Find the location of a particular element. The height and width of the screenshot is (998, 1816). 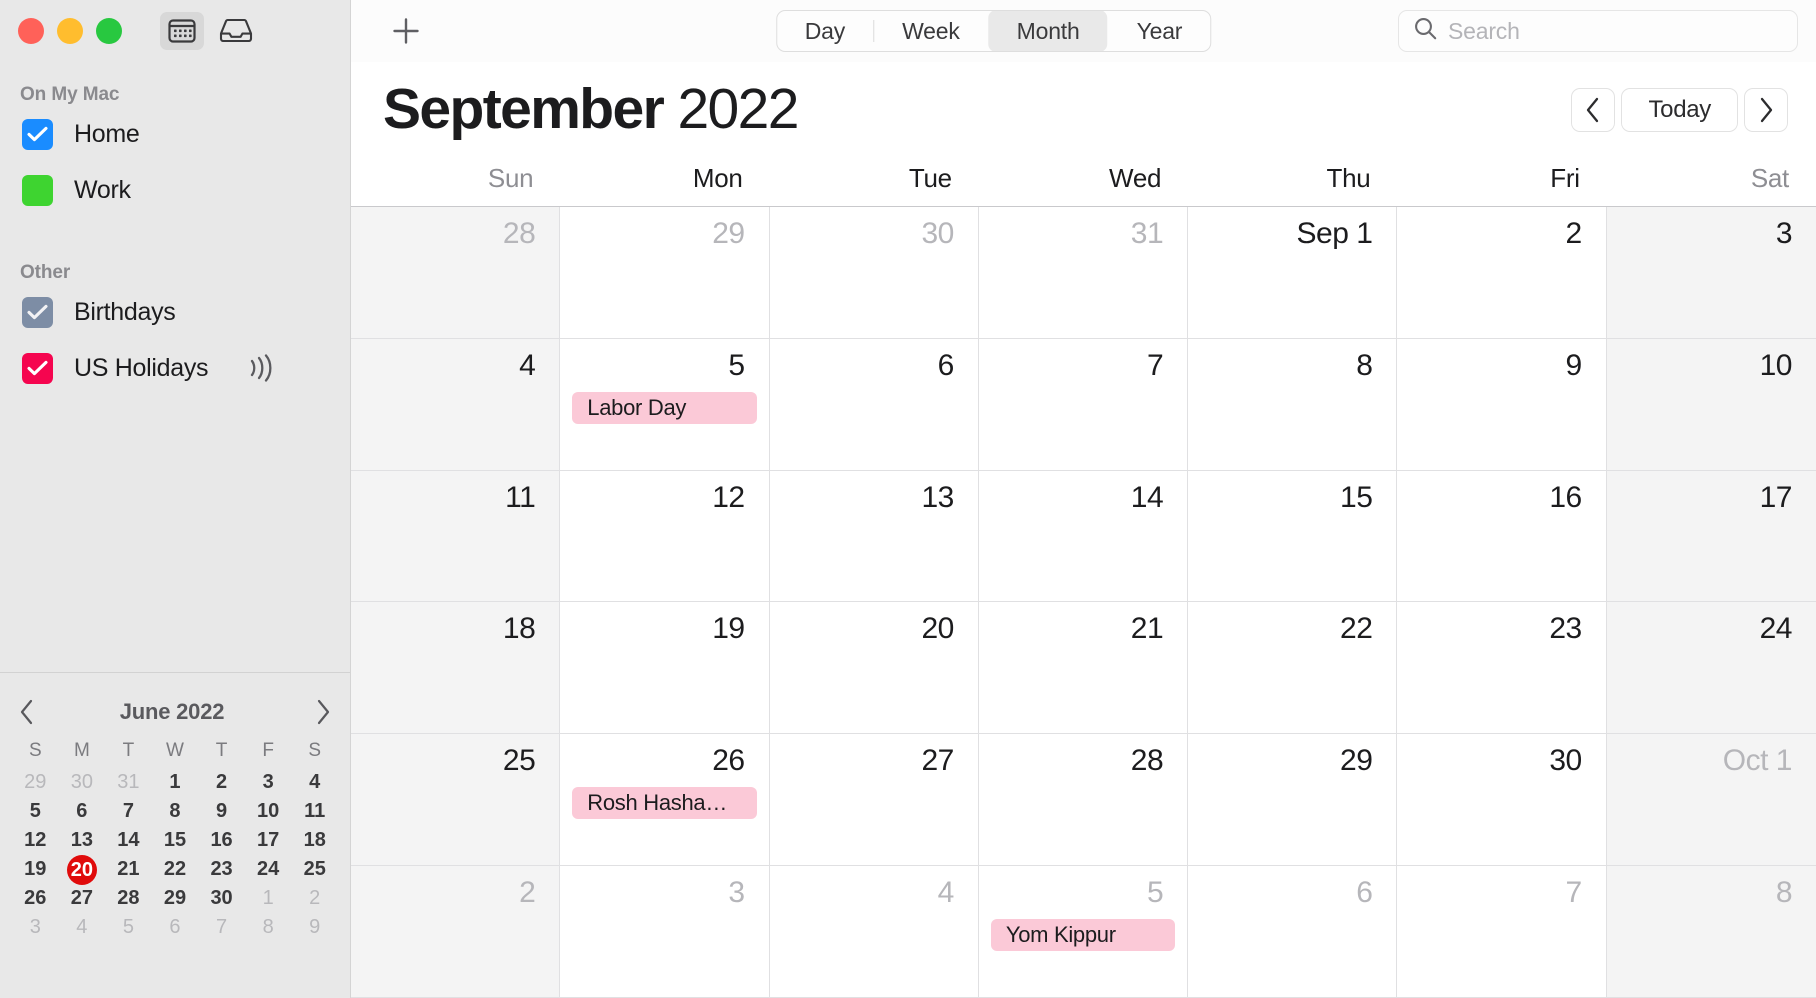

work-checkbox is located at coordinates (37, 190).